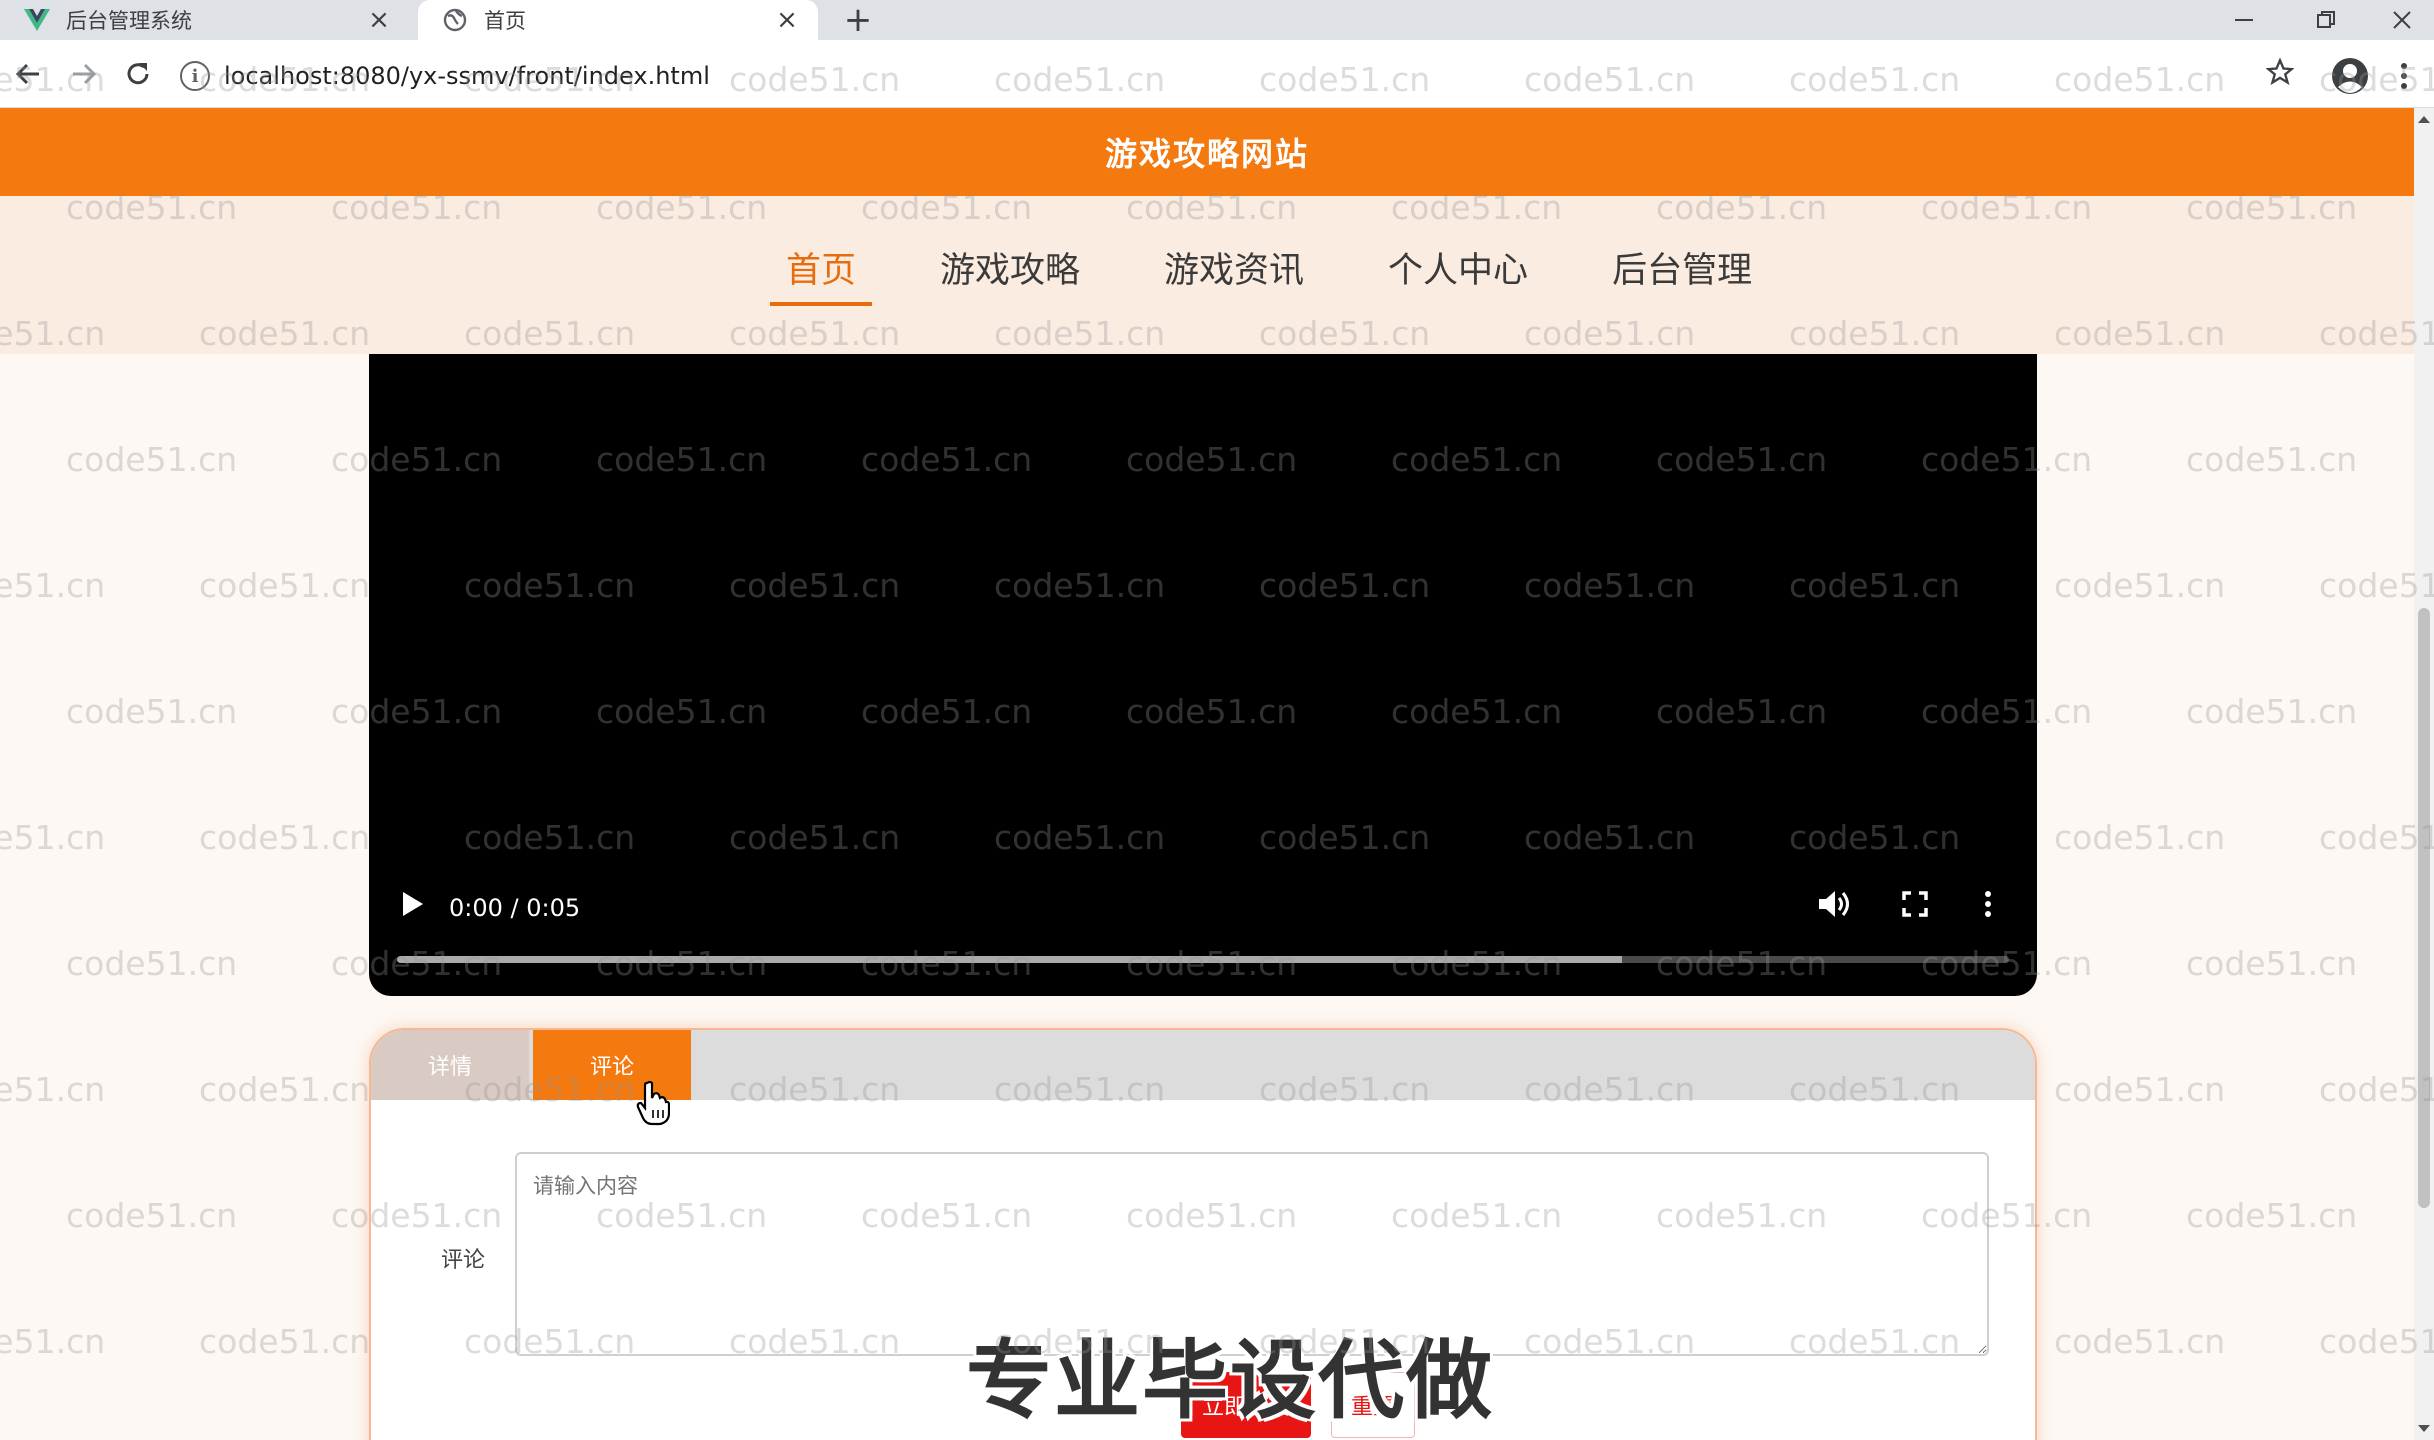 The width and height of the screenshot is (2434, 1440). What do you see at coordinates (195, 76) in the screenshot?
I see `info-icon: i` at bounding box center [195, 76].